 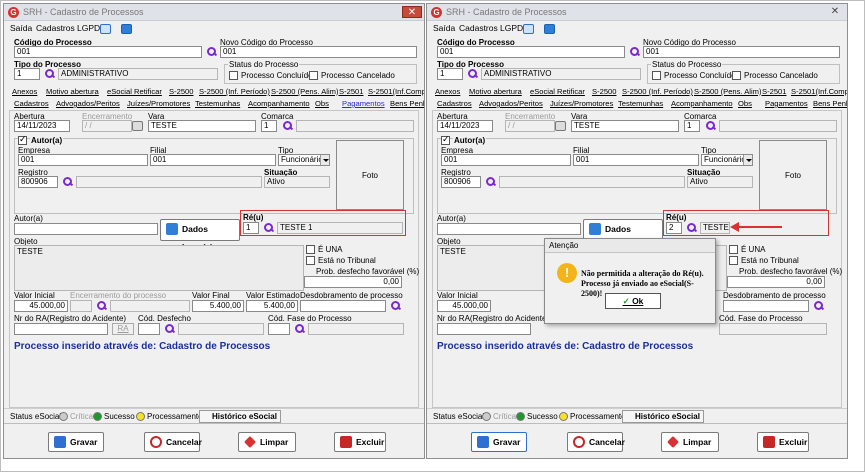 What do you see at coordinates (200, 235) in the screenshot?
I see `dados-bancarios-button: Dados bancários` at bounding box center [200, 235].